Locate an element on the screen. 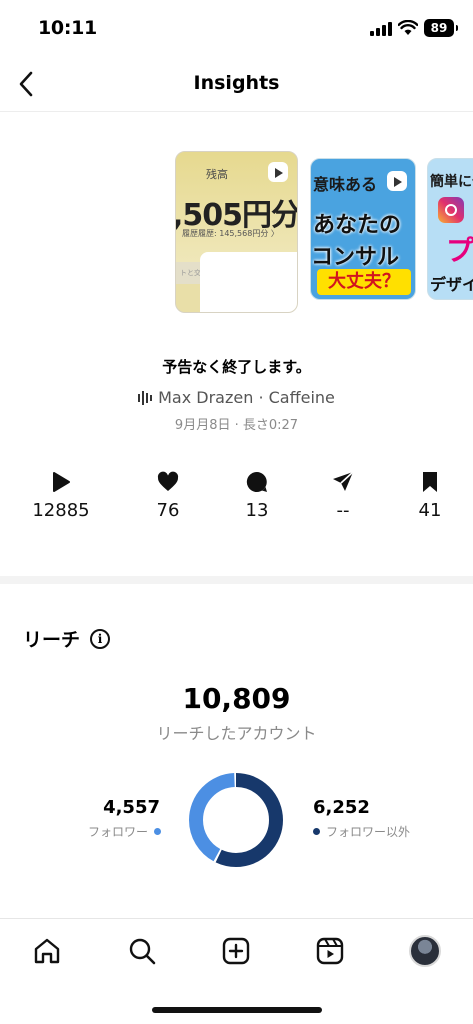  plays-count: 12885 is located at coordinates (61, 510).